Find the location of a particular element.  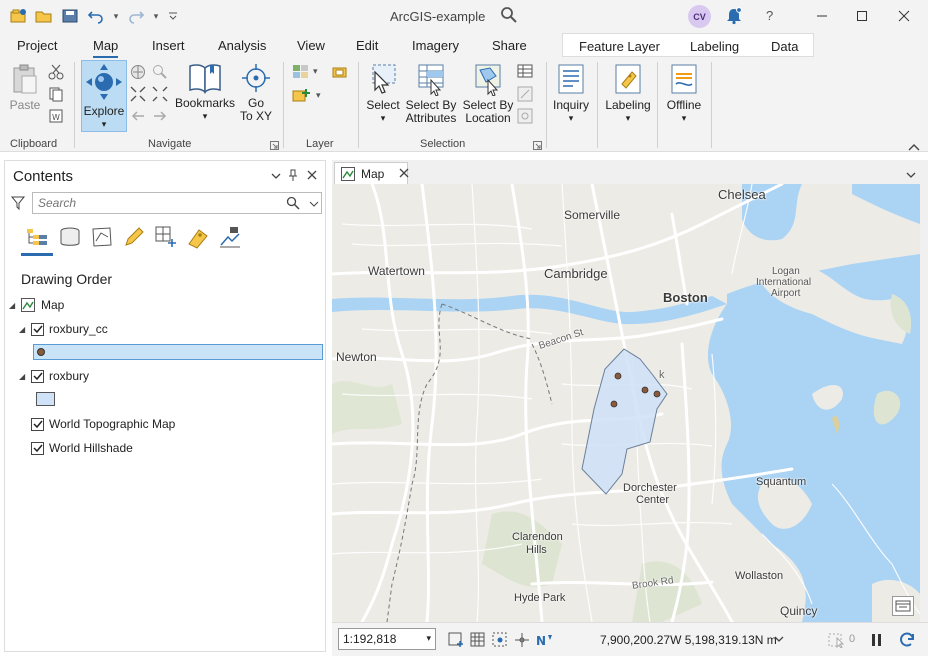

tree-item-world-hillshade: World Hillshade is located at coordinates (82, 448).